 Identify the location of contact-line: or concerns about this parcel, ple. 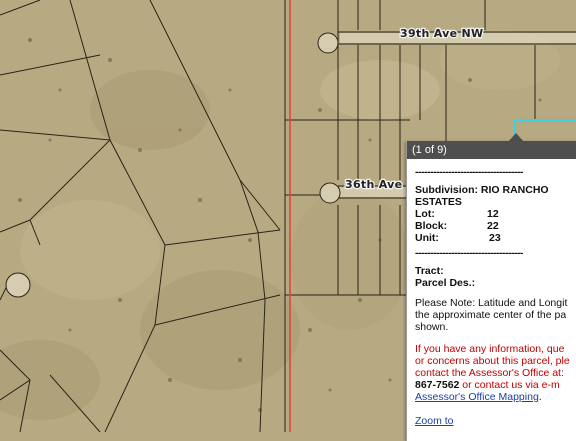
(492, 361).